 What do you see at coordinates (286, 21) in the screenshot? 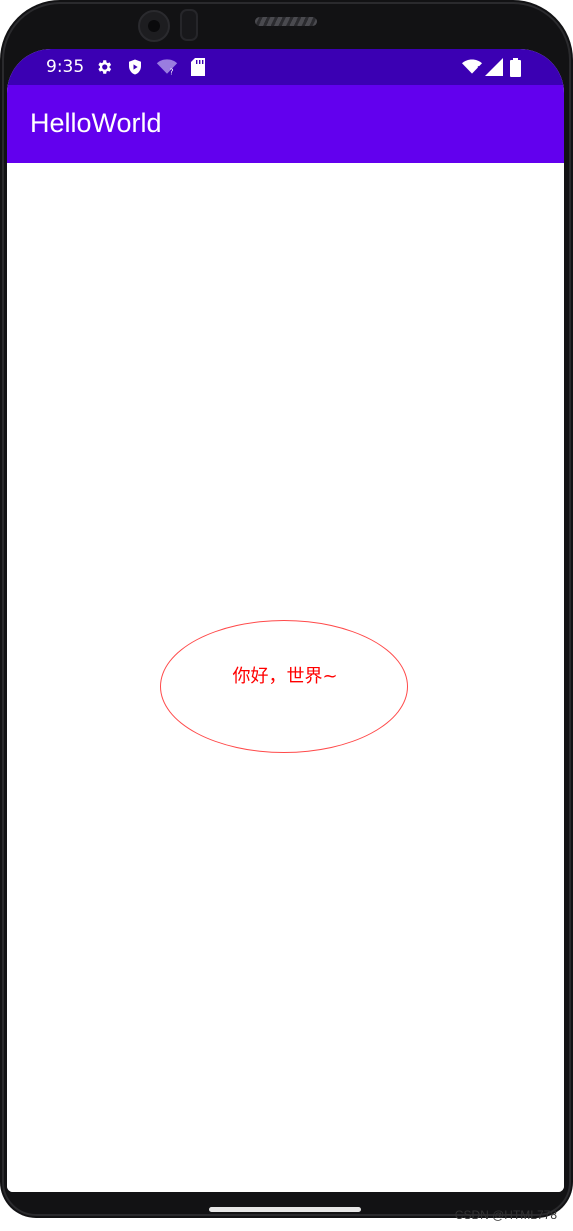
I see `earpiece-speaker-icon` at bounding box center [286, 21].